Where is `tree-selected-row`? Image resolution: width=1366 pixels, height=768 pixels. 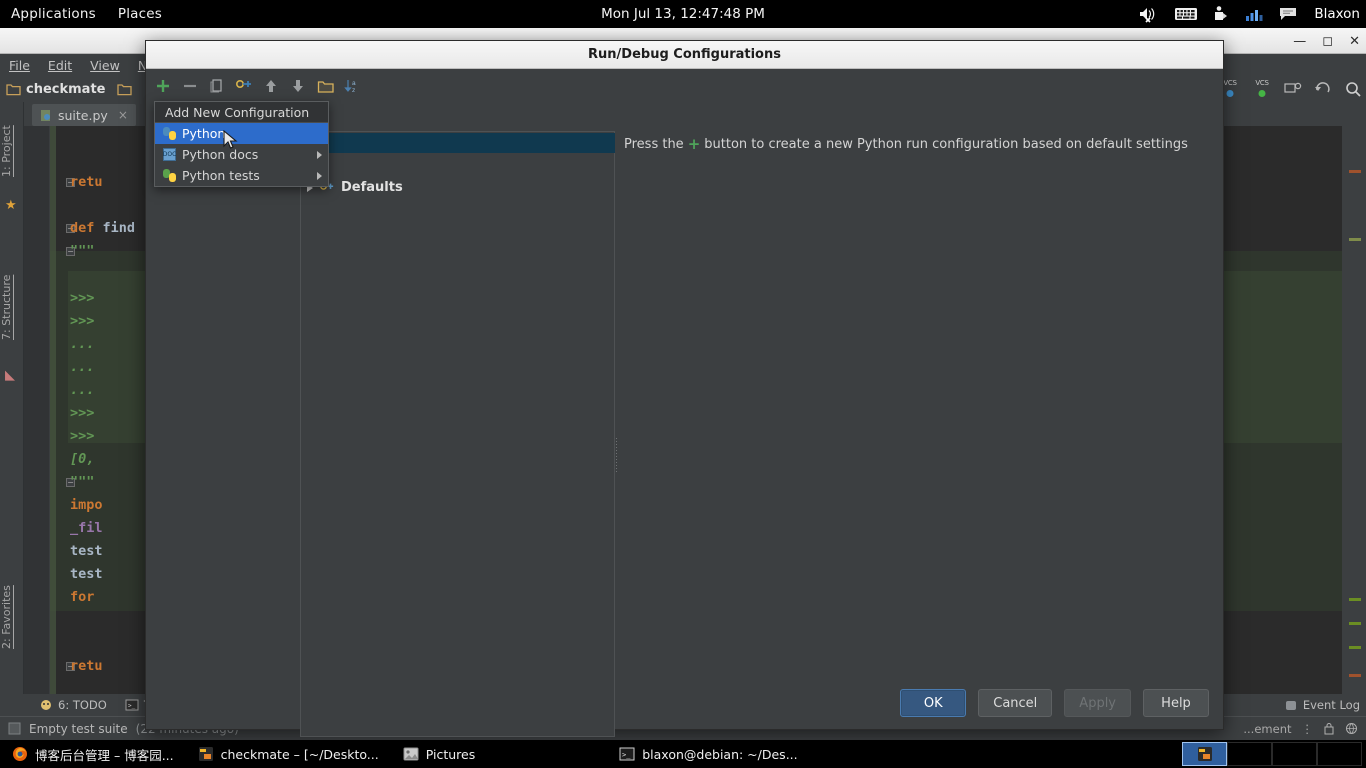
tree-selected-row is located at coordinates (458, 143).